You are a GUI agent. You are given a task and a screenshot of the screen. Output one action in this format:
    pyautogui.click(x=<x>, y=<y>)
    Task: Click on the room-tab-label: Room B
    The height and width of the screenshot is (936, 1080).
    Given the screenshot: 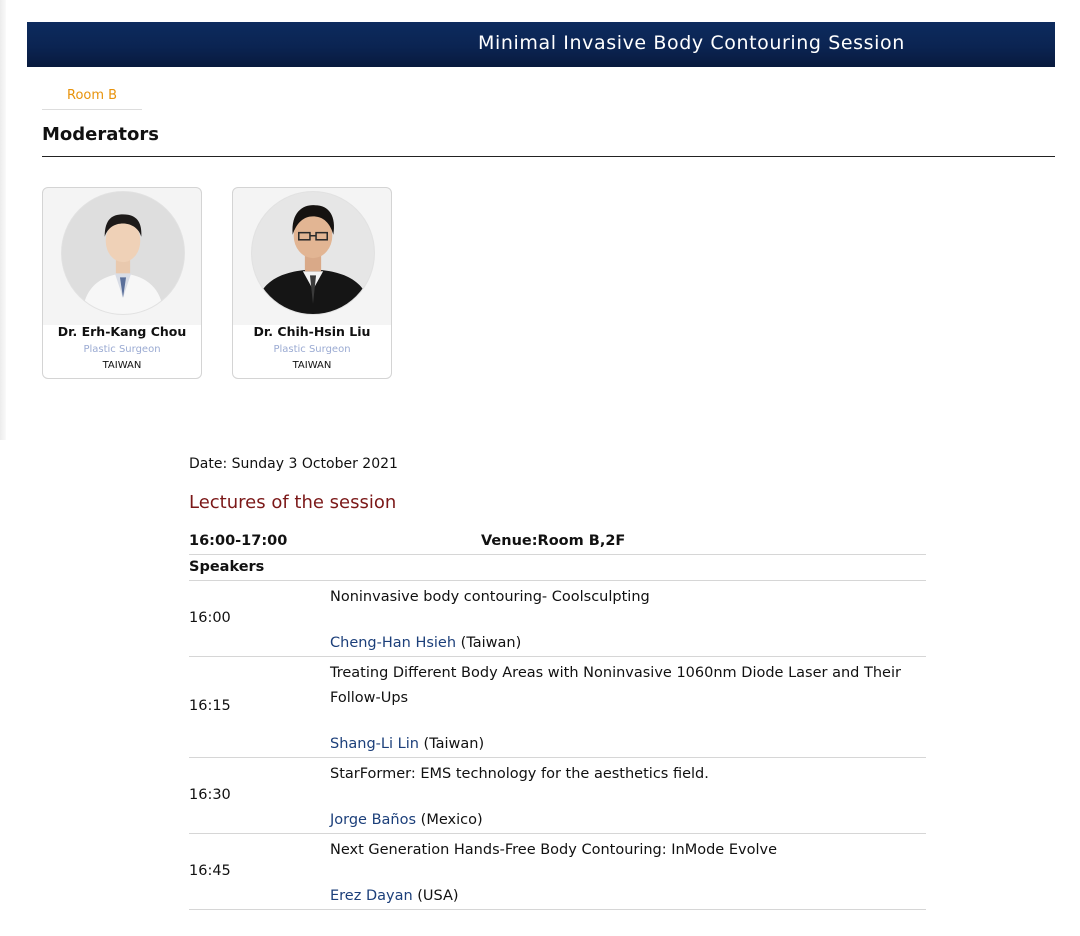 What is the action you would take?
    pyautogui.click(x=92, y=95)
    